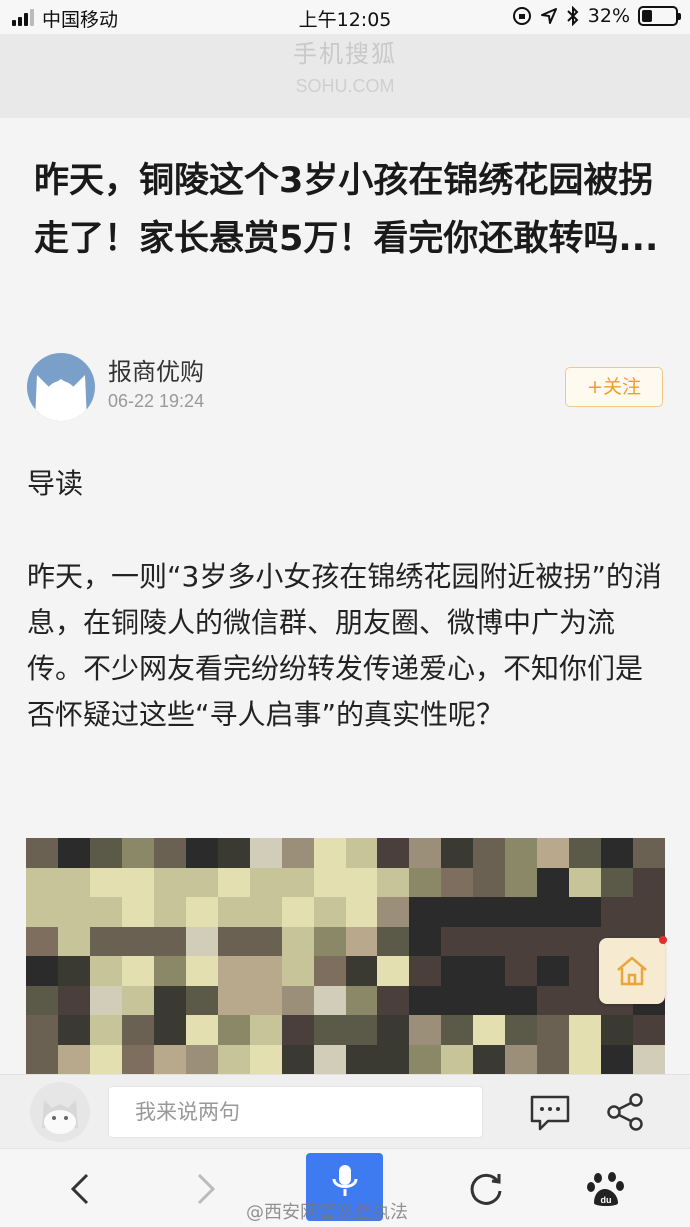  What do you see at coordinates (659, 16) in the screenshot?
I see `battery-icon` at bounding box center [659, 16].